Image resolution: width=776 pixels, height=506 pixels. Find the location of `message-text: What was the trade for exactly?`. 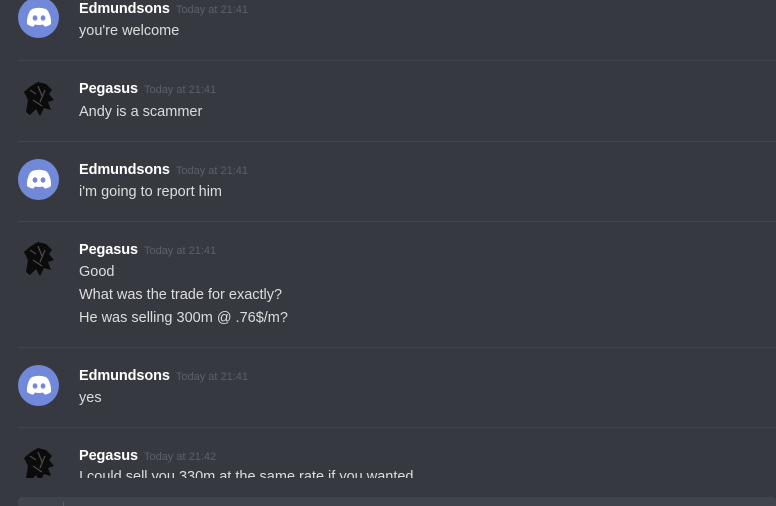

message-text: What was the trade for exactly? is located at coordinates (181, 295).